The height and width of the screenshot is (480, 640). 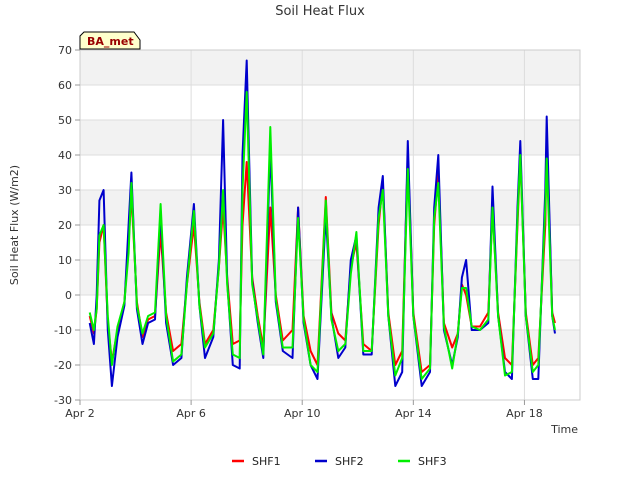 What do you see at coordinates (65, 190) in the screenshot?
I see `y-tick-label: 30` at bounding box center [65, 190].